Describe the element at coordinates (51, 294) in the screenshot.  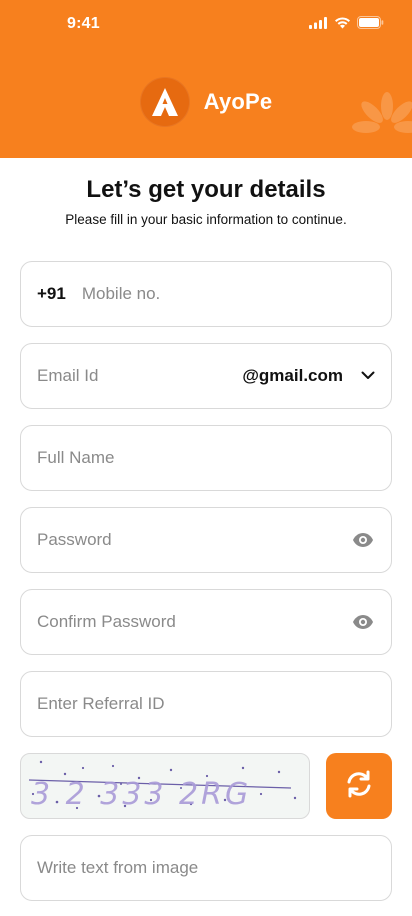
I see `country-code: +91` at that location.